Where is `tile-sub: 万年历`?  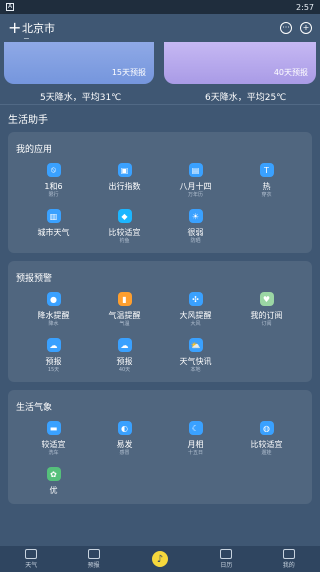
tile-sub: 万年历 is located at coordinates (195, 195).